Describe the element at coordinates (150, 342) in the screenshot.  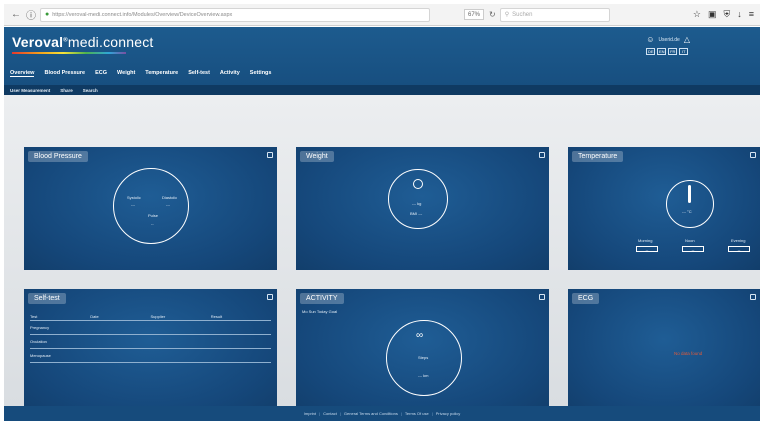
I see `table-row: Ovulation` at that location.